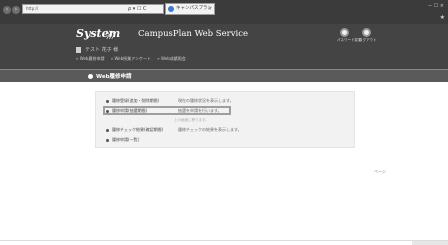  I want to click on forward-icon: ›, so click(16, 10).